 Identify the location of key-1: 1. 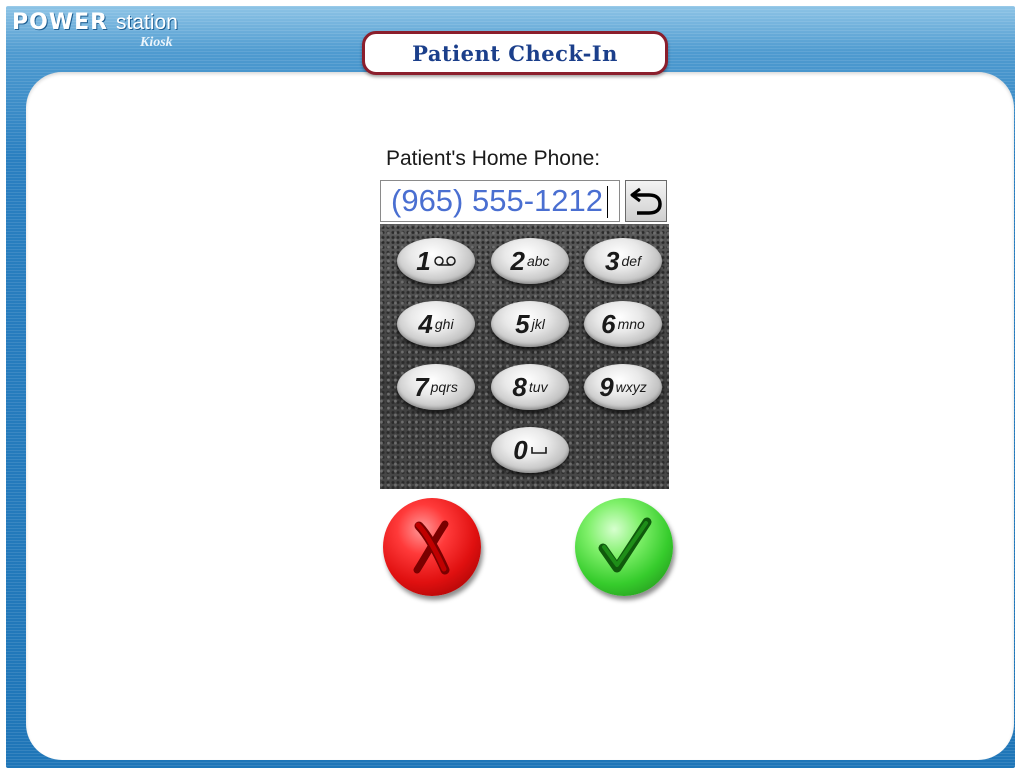
(436, 261).